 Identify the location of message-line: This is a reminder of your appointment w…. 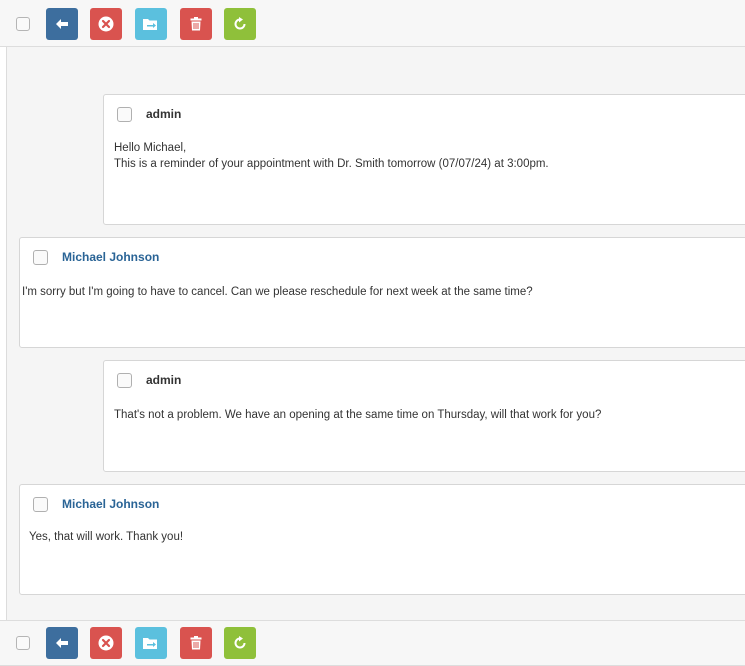
(331, 164).